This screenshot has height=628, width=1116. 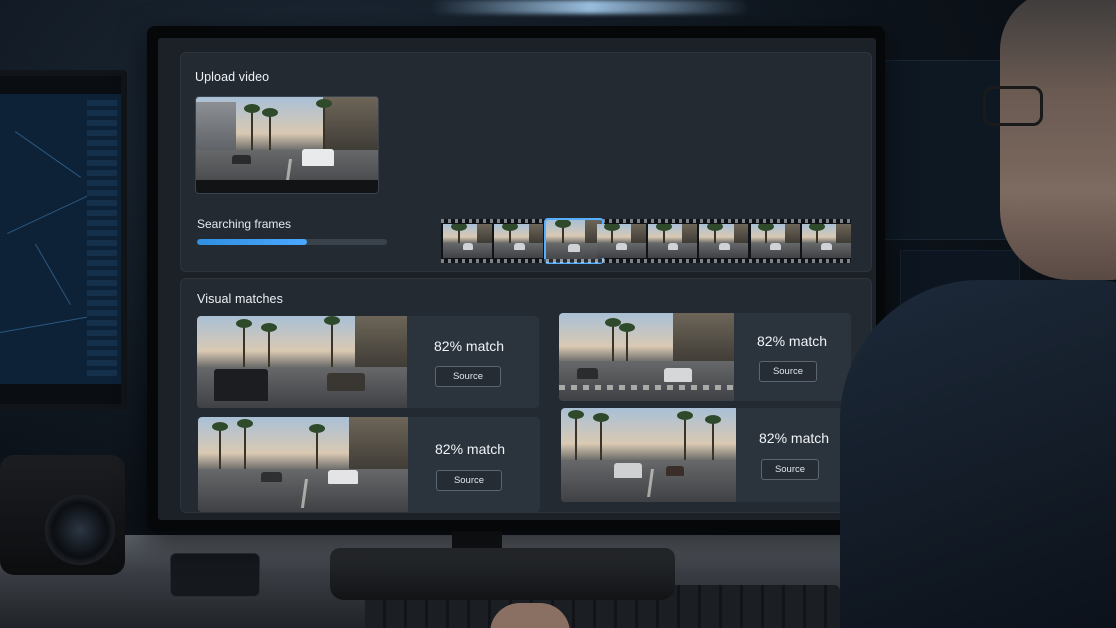 I want to click on upload-title: Upload video, so click(x=232, y=77).